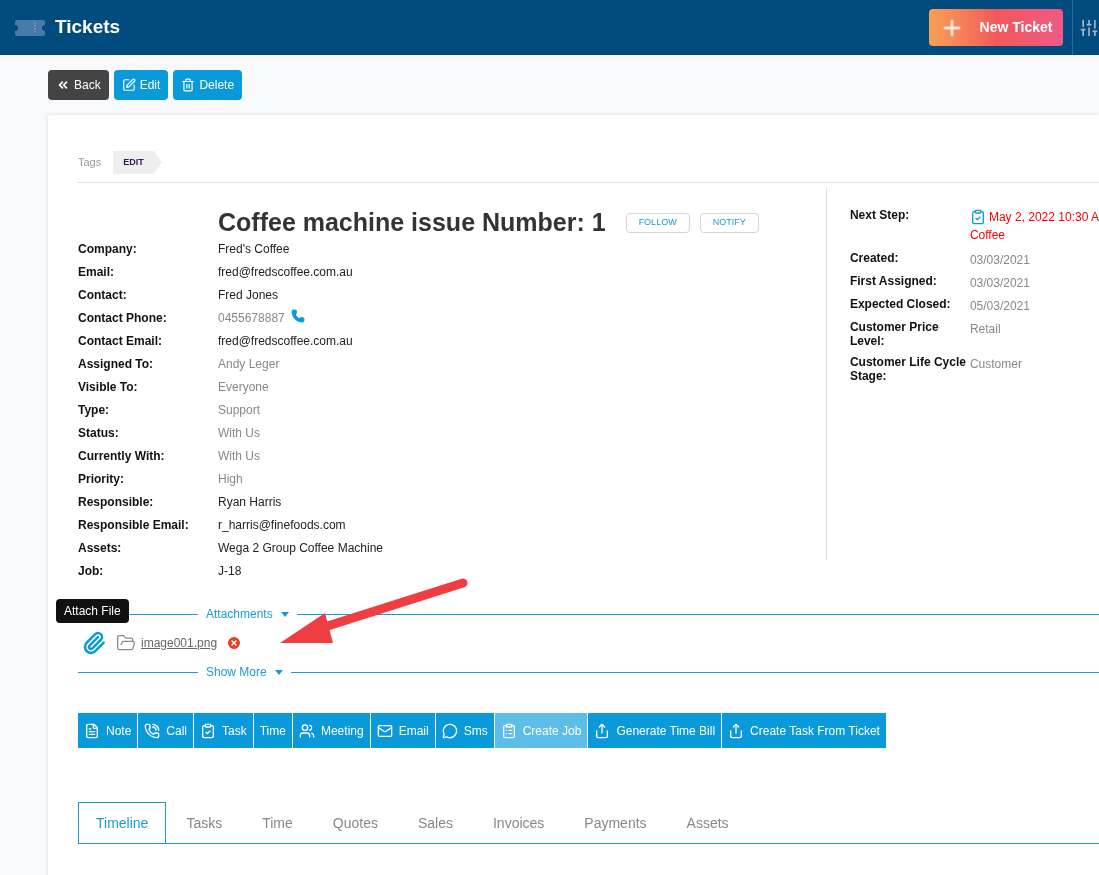 The width and height of the screenshot is (1099, 875). Describe the element at coordinates (657, 223) in the screenshot. I see `follow-button: FOLLOW` at that location.